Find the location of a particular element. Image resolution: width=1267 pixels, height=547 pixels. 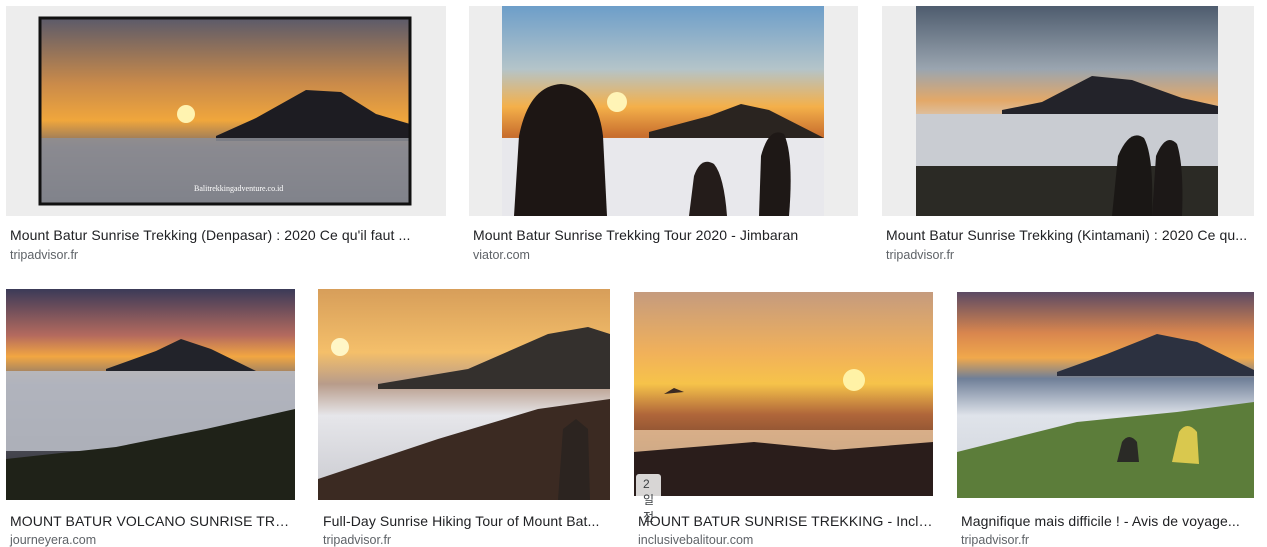

result-source: inclusivebalitour.com is located at coordinates (695, 540).